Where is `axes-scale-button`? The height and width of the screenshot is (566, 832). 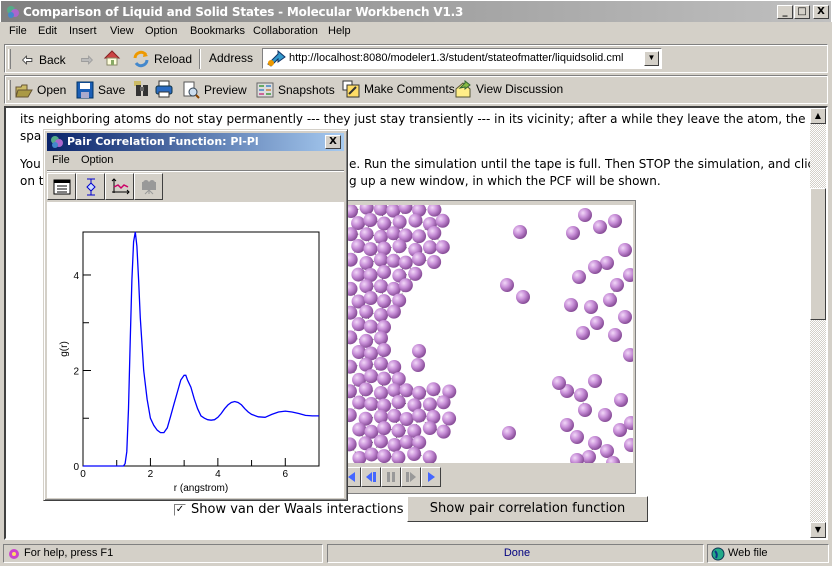
axes-scale-button is located at coordinates (119, 186).